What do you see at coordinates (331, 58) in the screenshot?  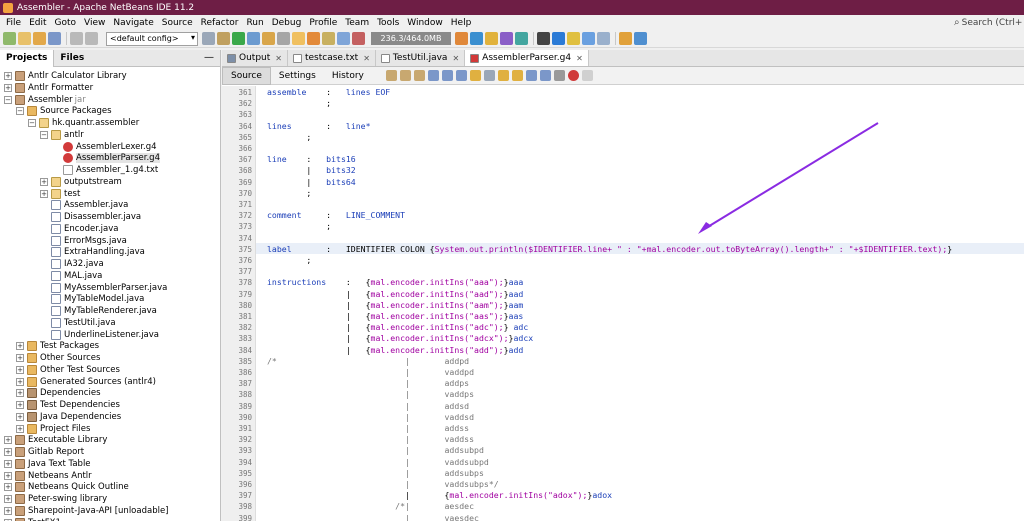 I see `document-tab: testcase.txt ✕` at bounding box center [331, 58].